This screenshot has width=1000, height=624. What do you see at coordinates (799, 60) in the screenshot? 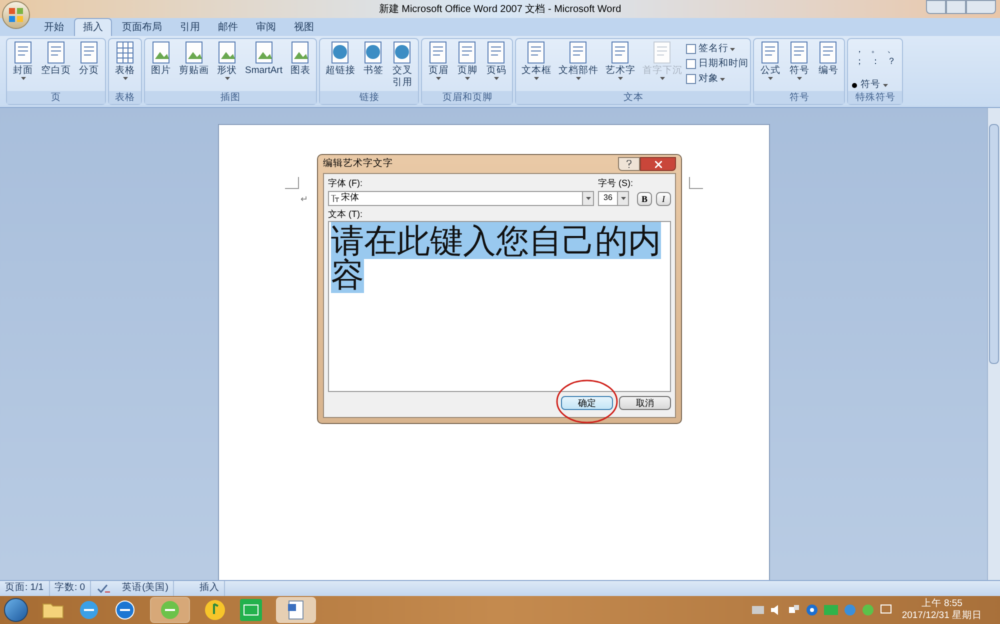
I see `ribbon-command: 符号` at bounding box center [799, 60].